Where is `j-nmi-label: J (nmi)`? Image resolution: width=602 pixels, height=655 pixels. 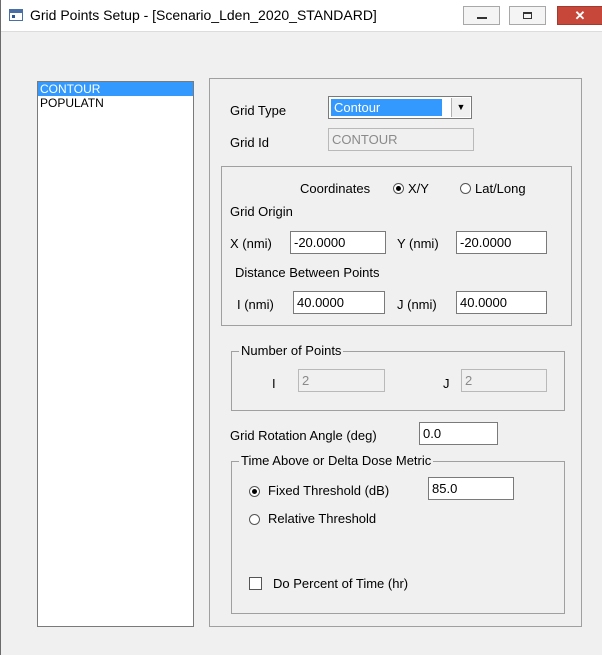 j-nmi-label: J (nmi) is located at coordinates (417, 304).